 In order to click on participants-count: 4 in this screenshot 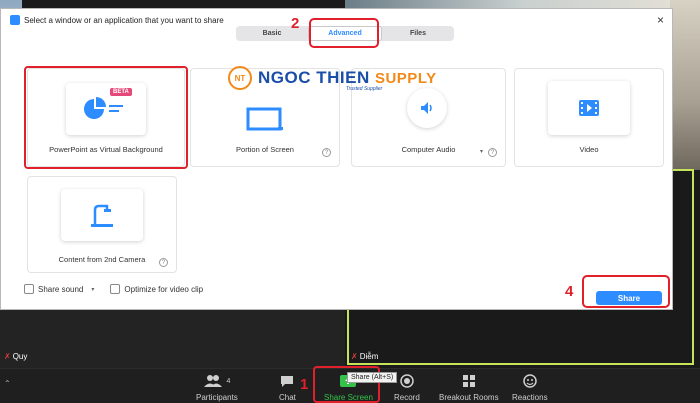, I will do `click(228, 381)`.